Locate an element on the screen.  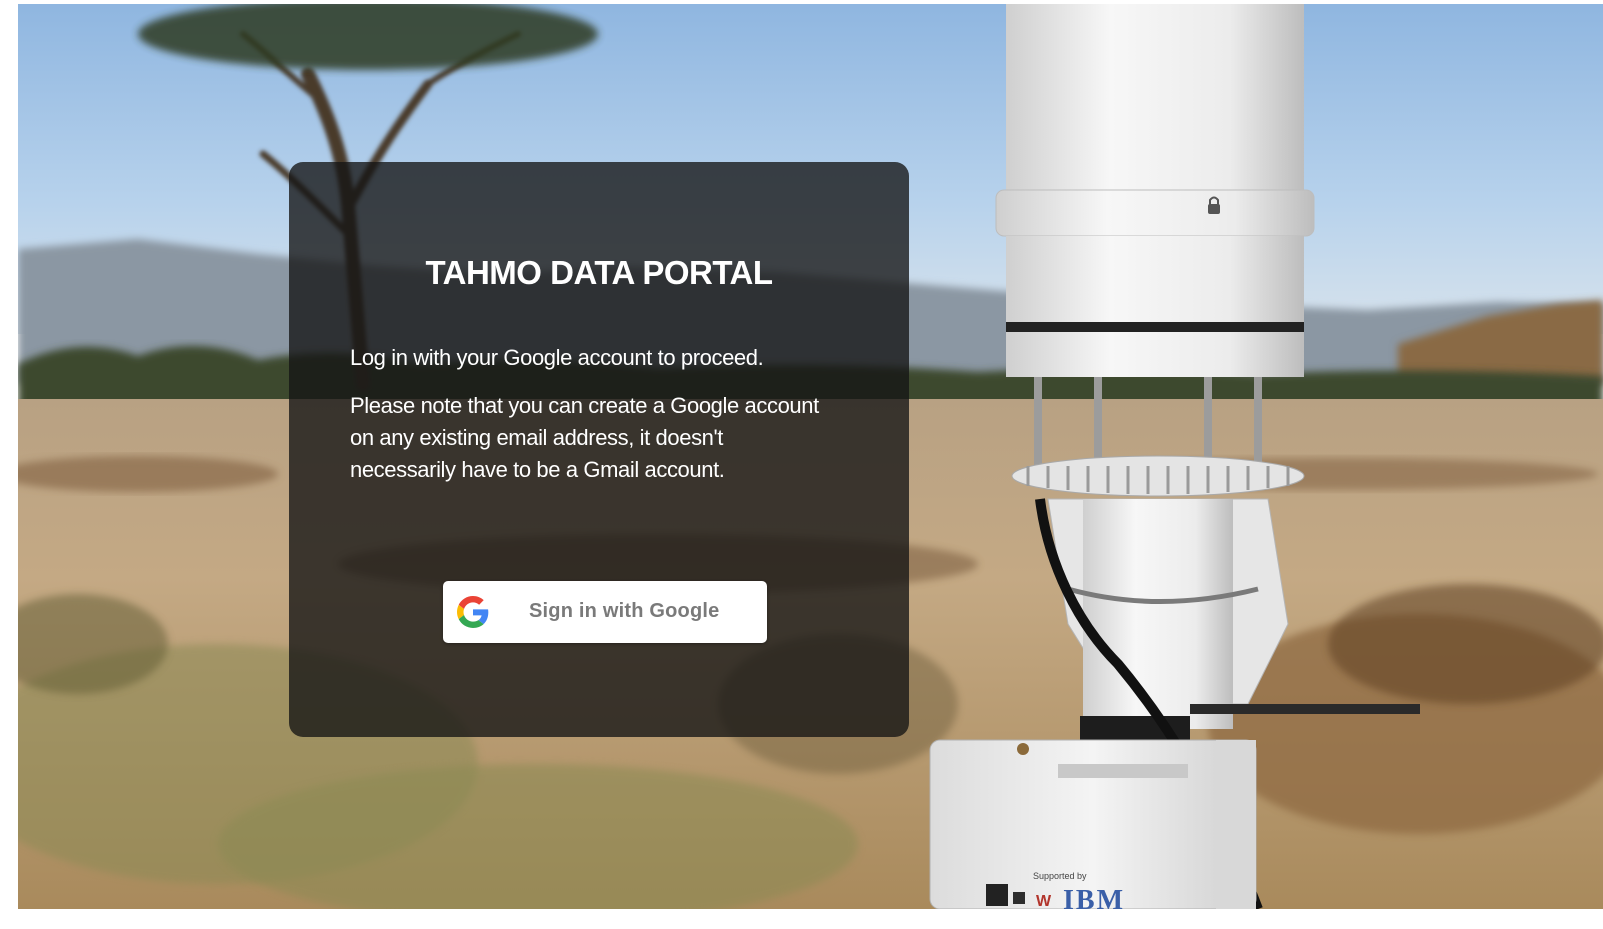
svg-text: IBM is located at coordinates (1094, 897).